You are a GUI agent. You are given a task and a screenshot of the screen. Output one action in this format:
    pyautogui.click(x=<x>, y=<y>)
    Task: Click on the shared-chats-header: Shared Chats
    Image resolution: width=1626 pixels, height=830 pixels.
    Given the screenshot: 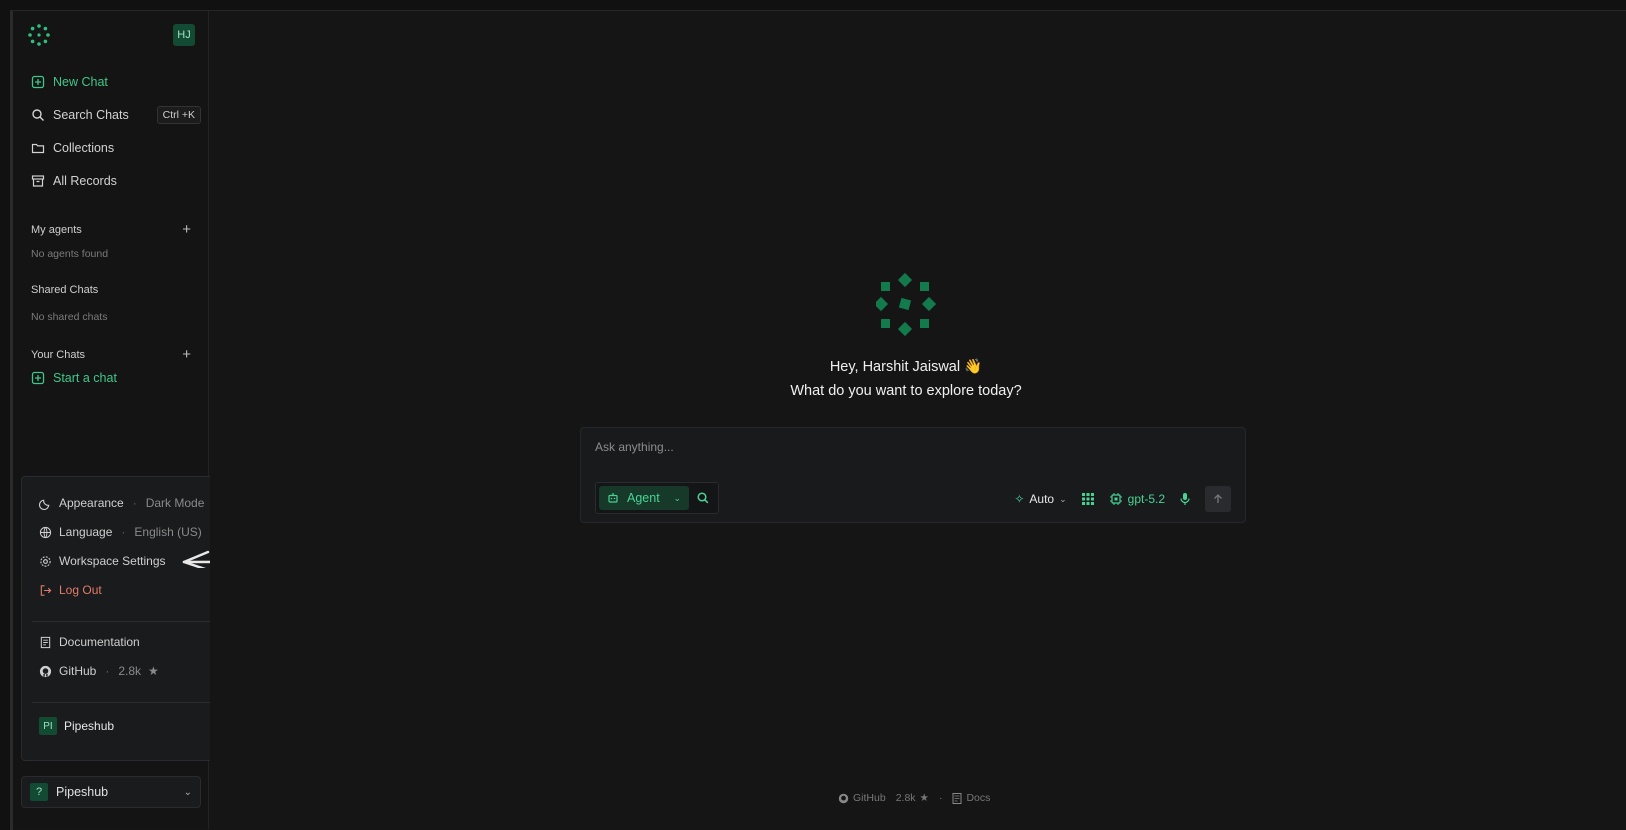 What is the action you would take?
    pyautogui.click(x=111, y=290)
    